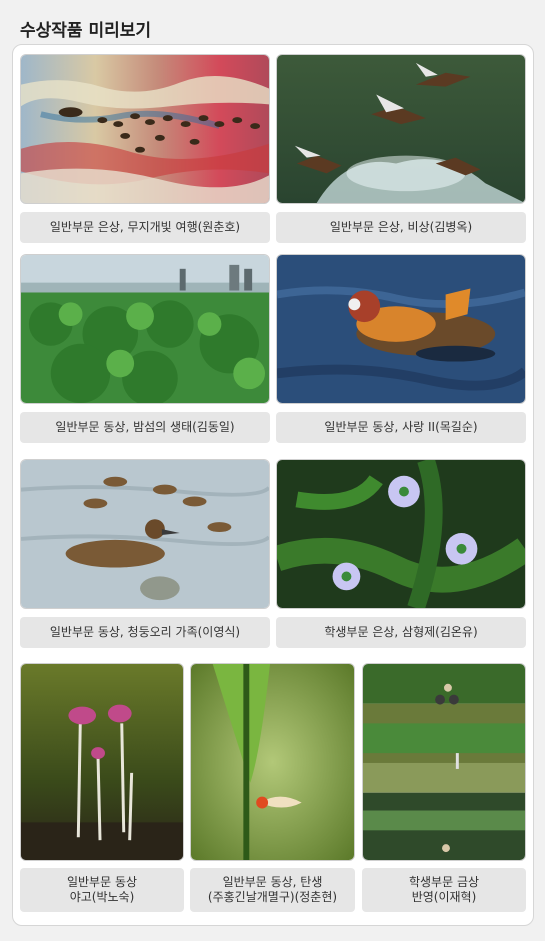 Image resolution: width=545 pixels, height=941 pixels. I want to click on caption-text: 일반부문 동상, 청둥오리 가족(이영식), so click(145, 632).